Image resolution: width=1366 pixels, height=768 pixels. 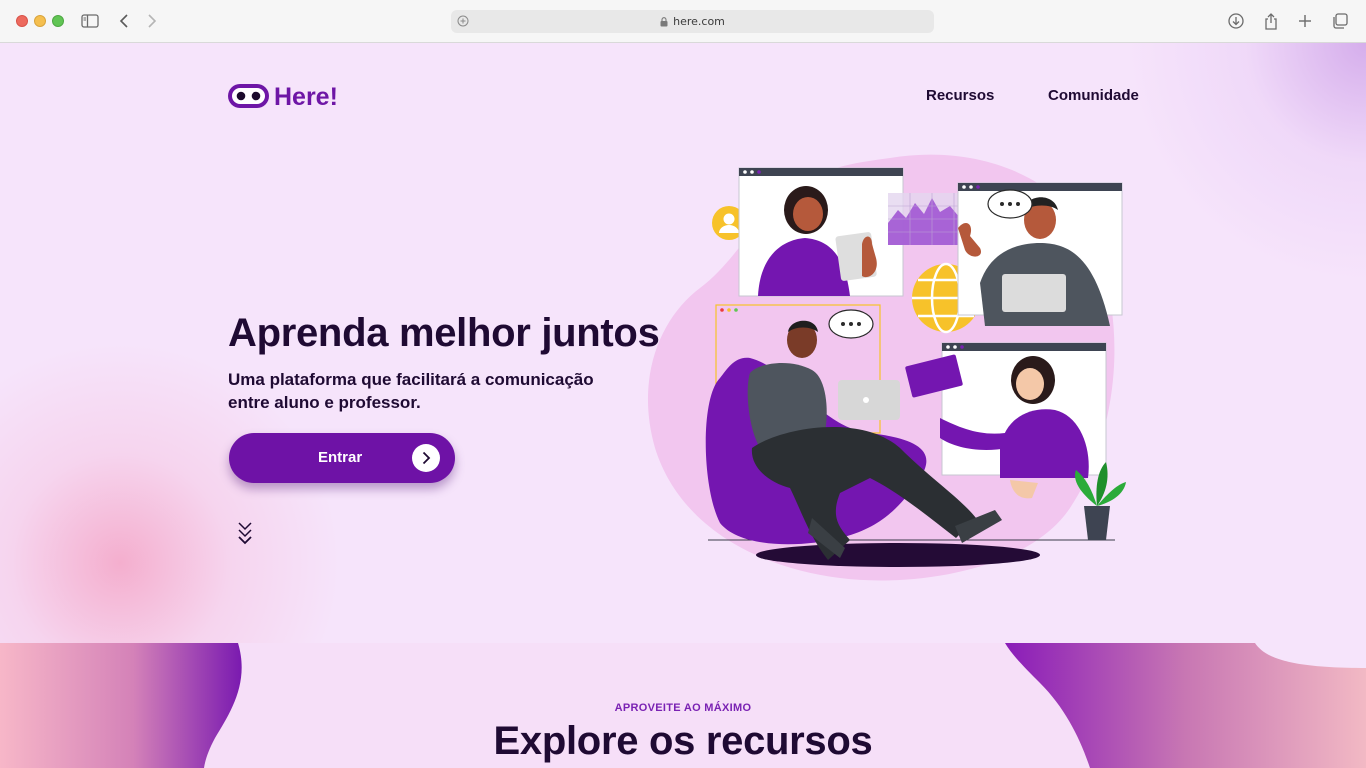 What do you see at coordinates (58, 21) in the screenshot?
I see `zoom-window-button` at bounding box center [58, 21].